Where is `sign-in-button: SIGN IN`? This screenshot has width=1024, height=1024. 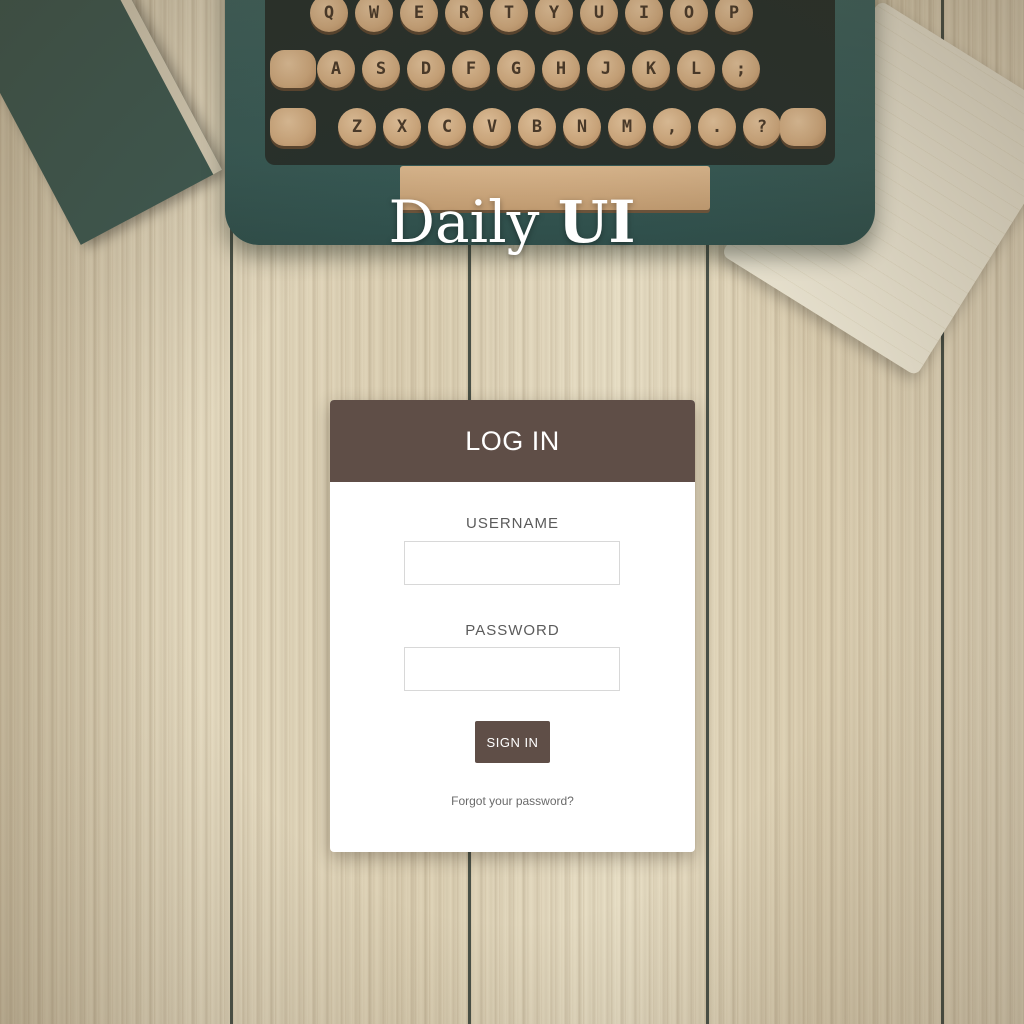
sign-in-button: SIGN IN is located at coordinates (512, 742).